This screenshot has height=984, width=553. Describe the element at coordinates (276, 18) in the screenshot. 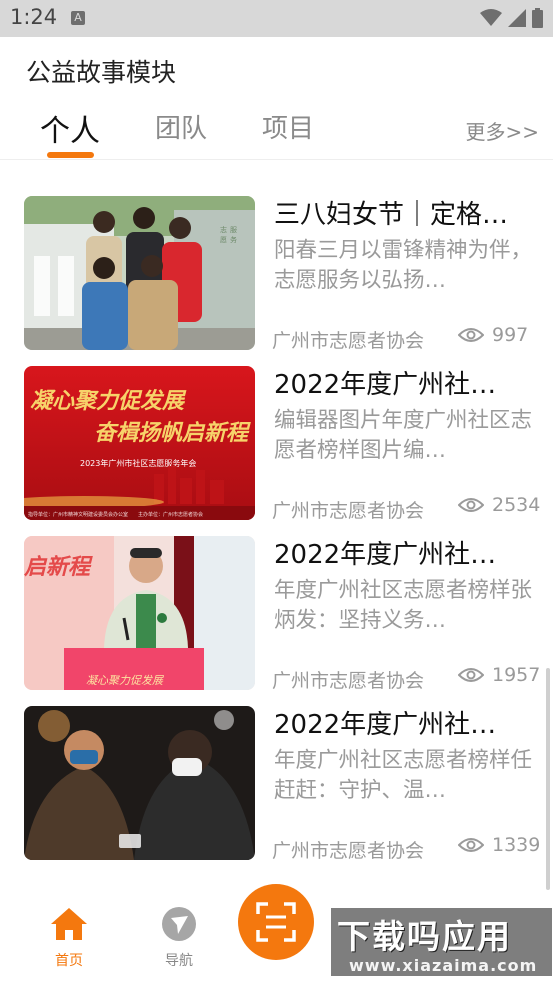

I see `status-bar: 1:24 A` at that location.